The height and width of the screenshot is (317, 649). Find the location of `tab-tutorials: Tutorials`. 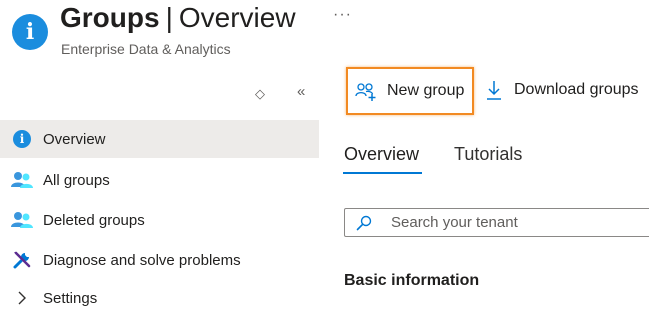

tab-tutorials: Tutorials is located at coordinates (488, 154).